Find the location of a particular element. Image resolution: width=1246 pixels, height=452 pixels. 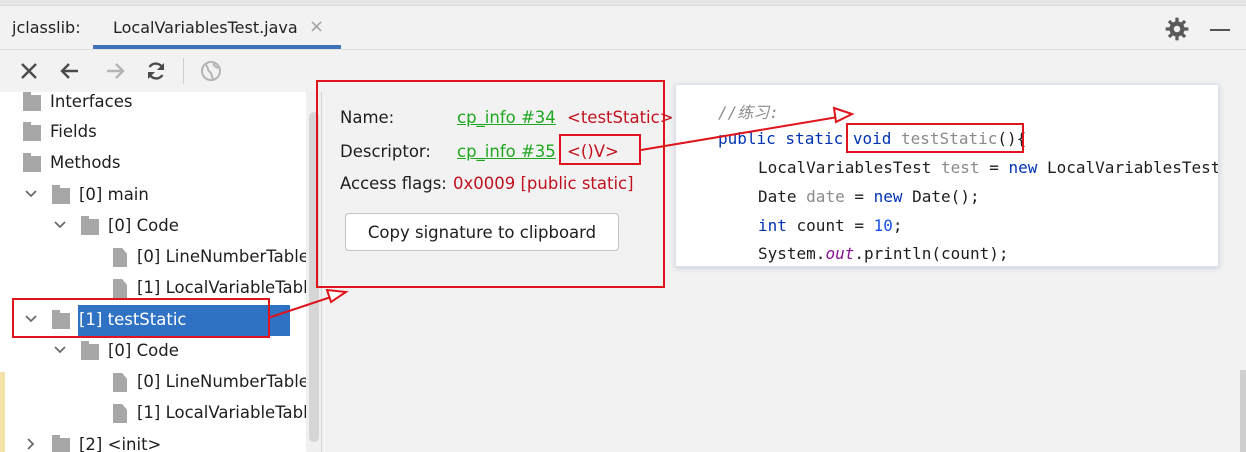

toolbar-separator is located at coordinates (183, 71).